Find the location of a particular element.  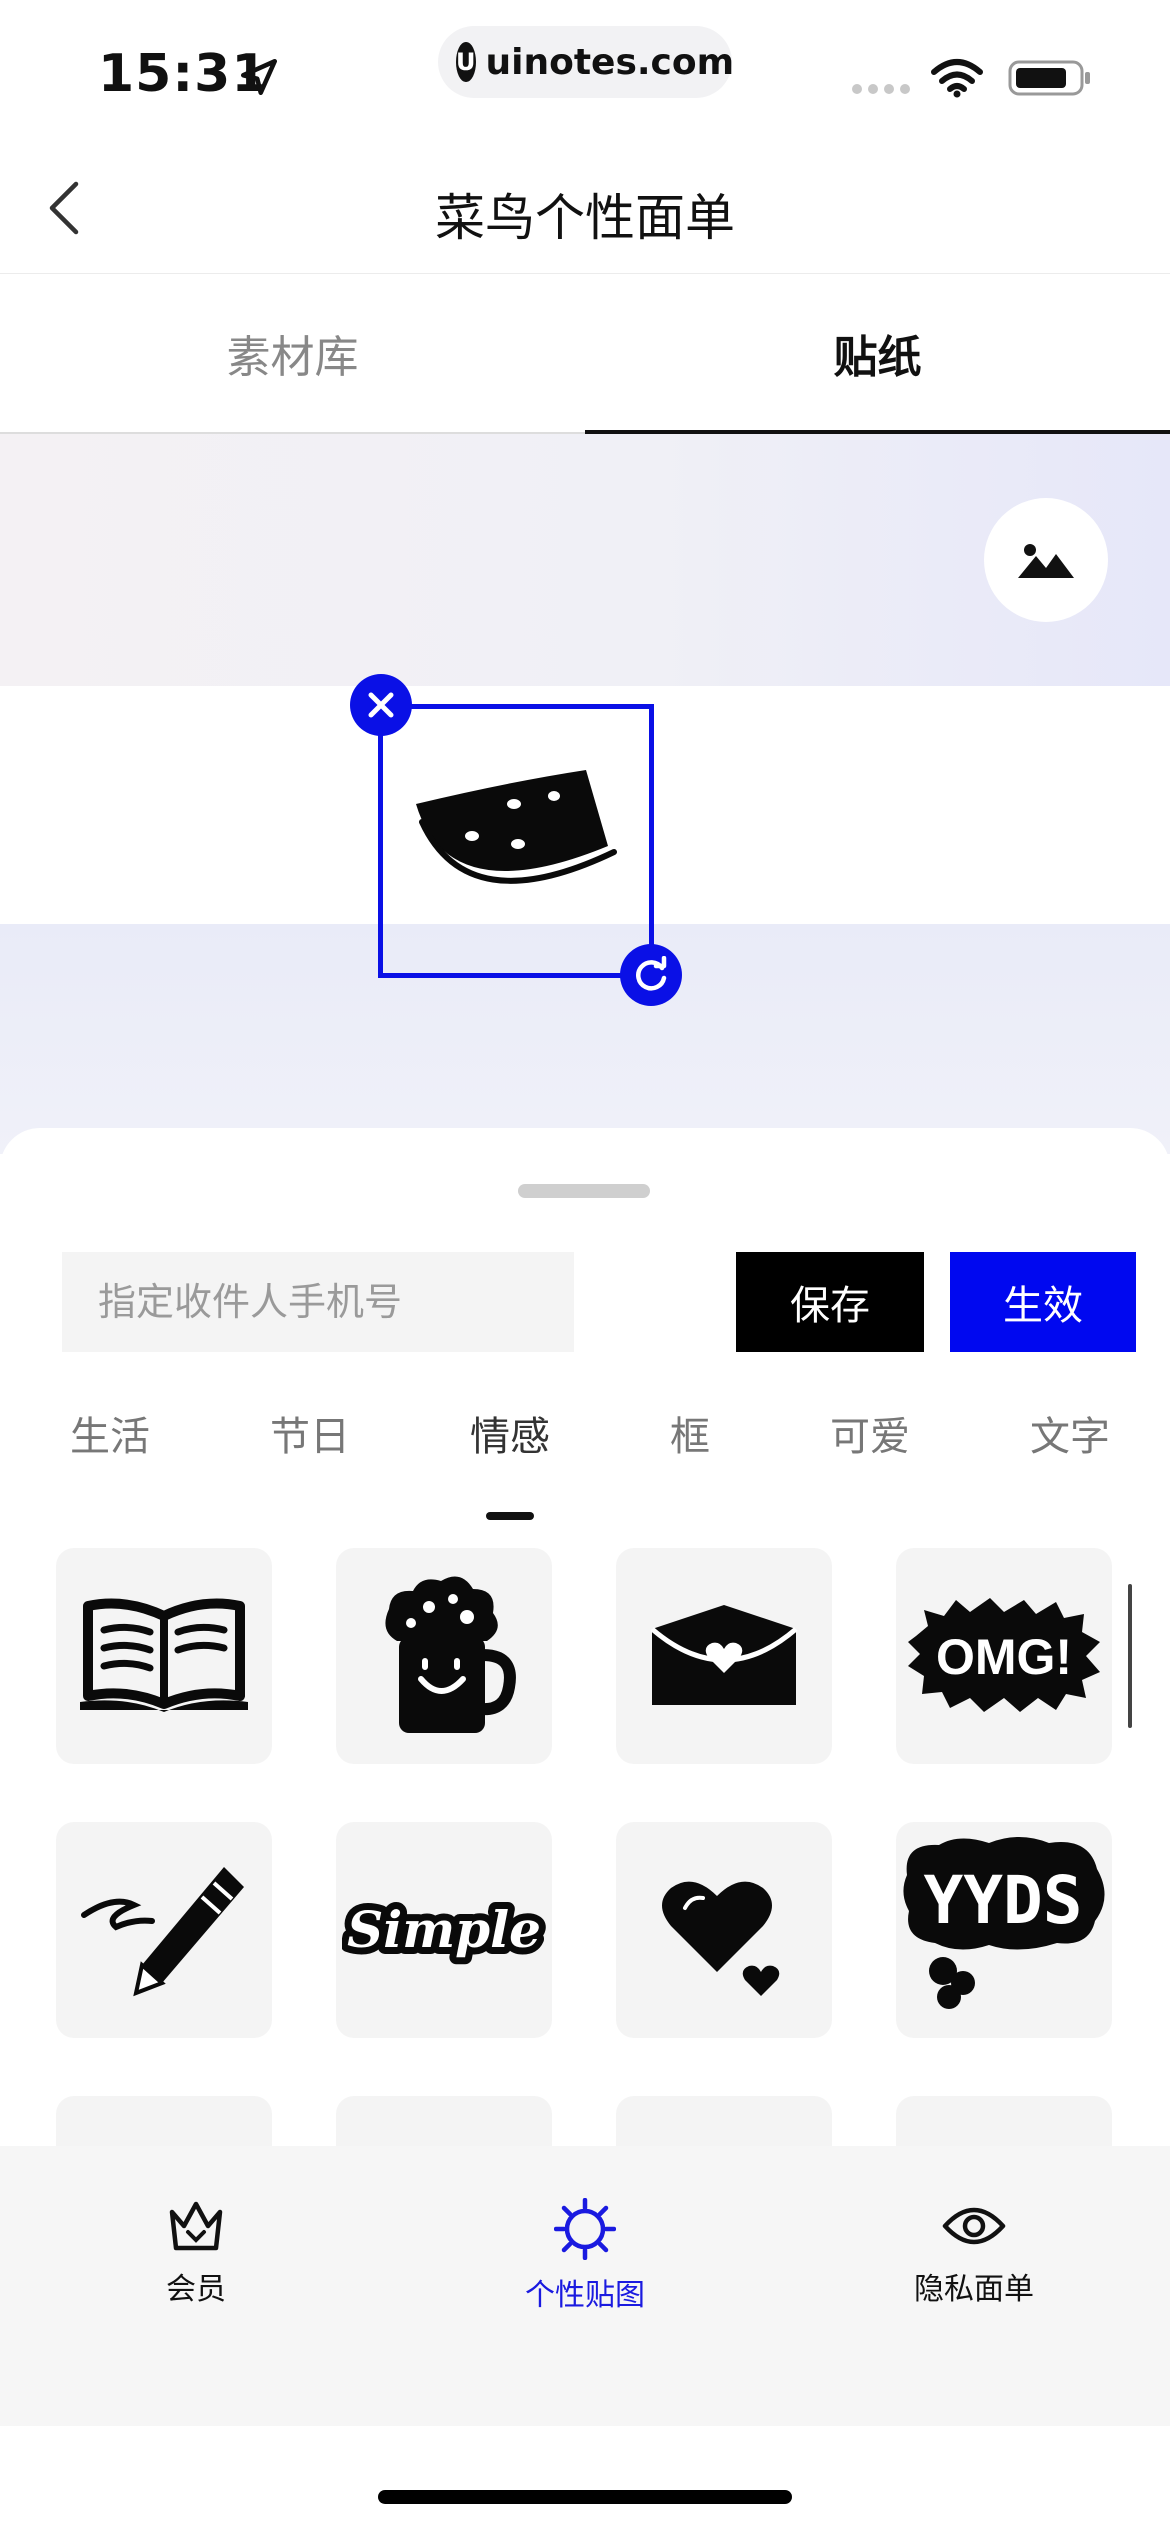

yyds-text: YYDS is located at coordinates (1003, 1900).